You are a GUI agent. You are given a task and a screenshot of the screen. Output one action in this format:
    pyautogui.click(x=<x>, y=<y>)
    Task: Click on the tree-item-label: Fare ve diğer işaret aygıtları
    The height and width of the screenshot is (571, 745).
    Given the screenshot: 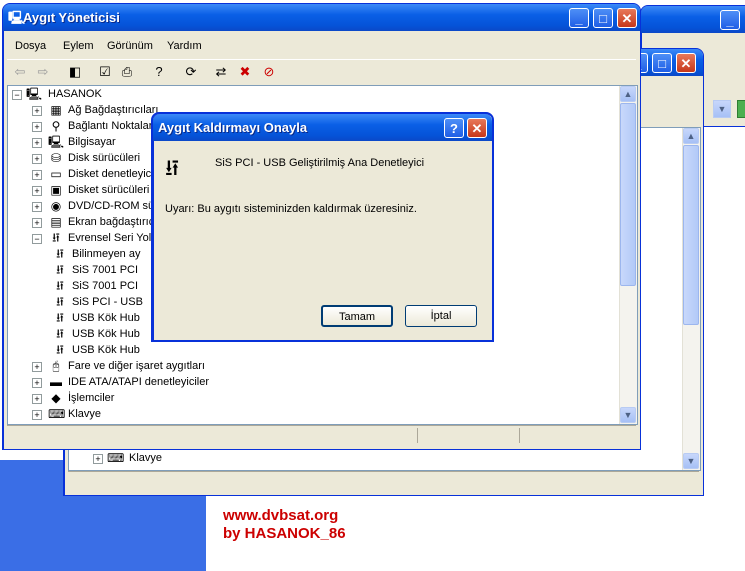 What is the action you would take?
    pyautogui.click(x=136, y=366)
    